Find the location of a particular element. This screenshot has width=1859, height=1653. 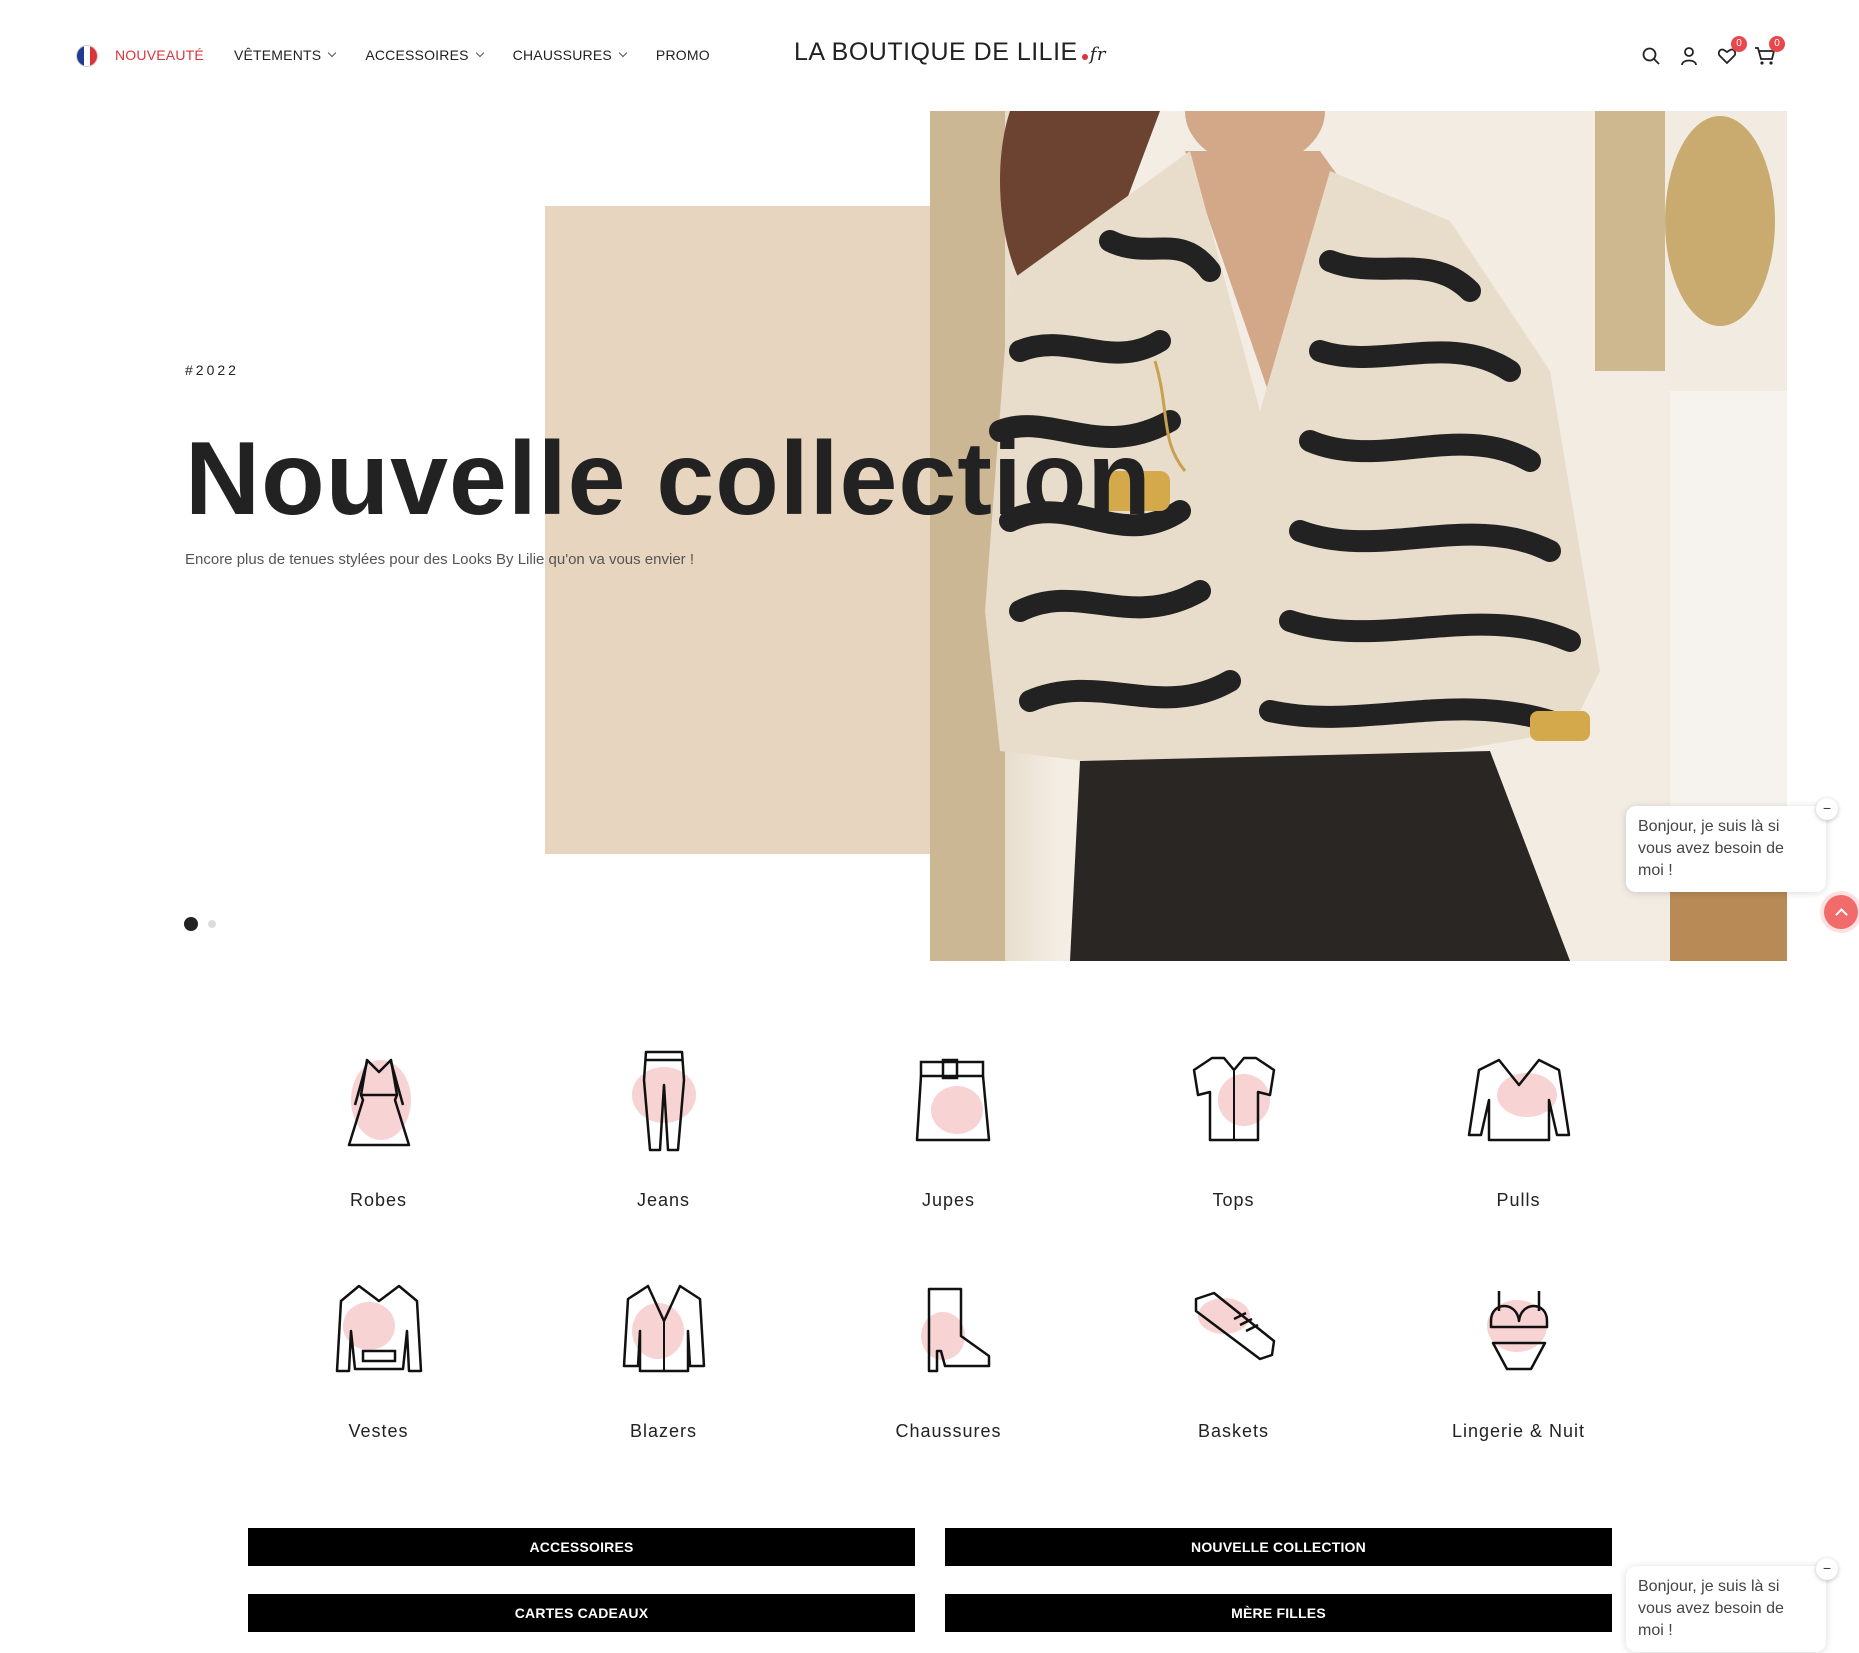

category-blazers: Blazers is located at coordinates (663, 1356).